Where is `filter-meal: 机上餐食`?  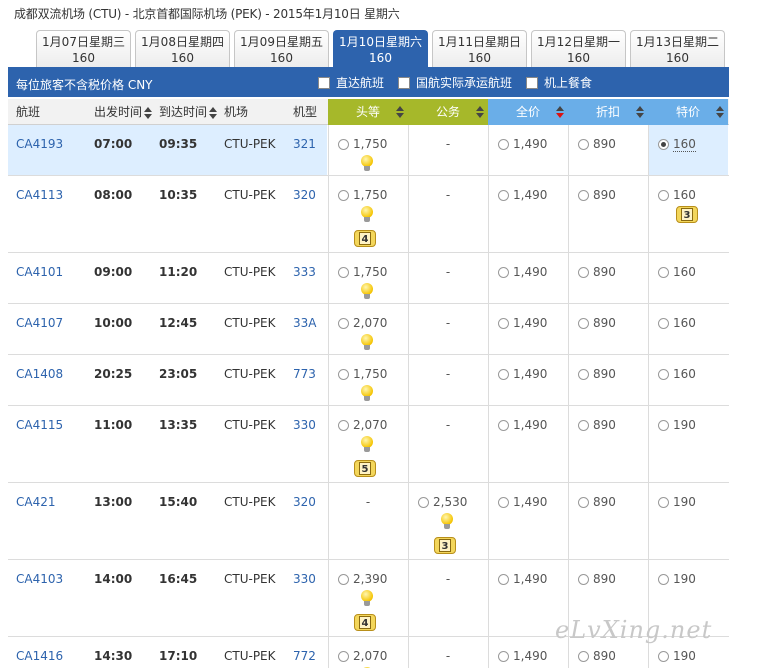 filter-meal: 机上餐食 is located at coordinates (559, 82).